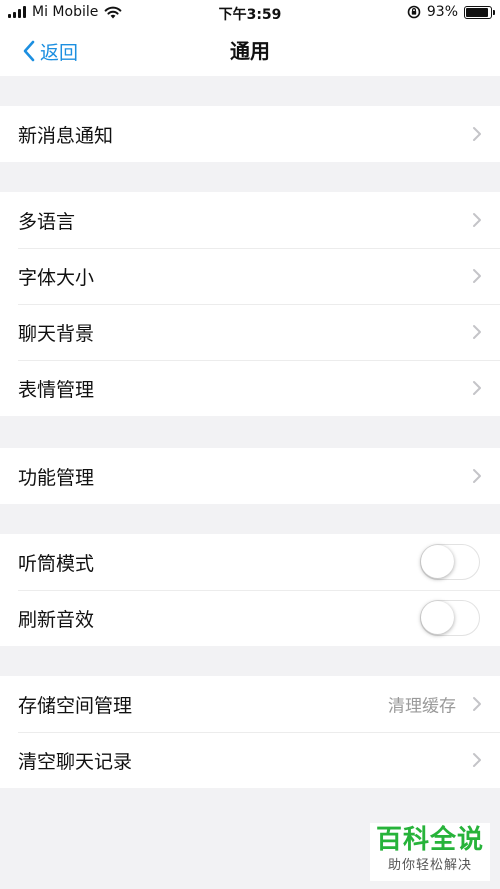 The width and height of the screenshot is (500, 889). What do you see at coordinates (250, 276) in the screenshot?
I see `row-font-size: 字体大小` at bounding box center [250, 276].